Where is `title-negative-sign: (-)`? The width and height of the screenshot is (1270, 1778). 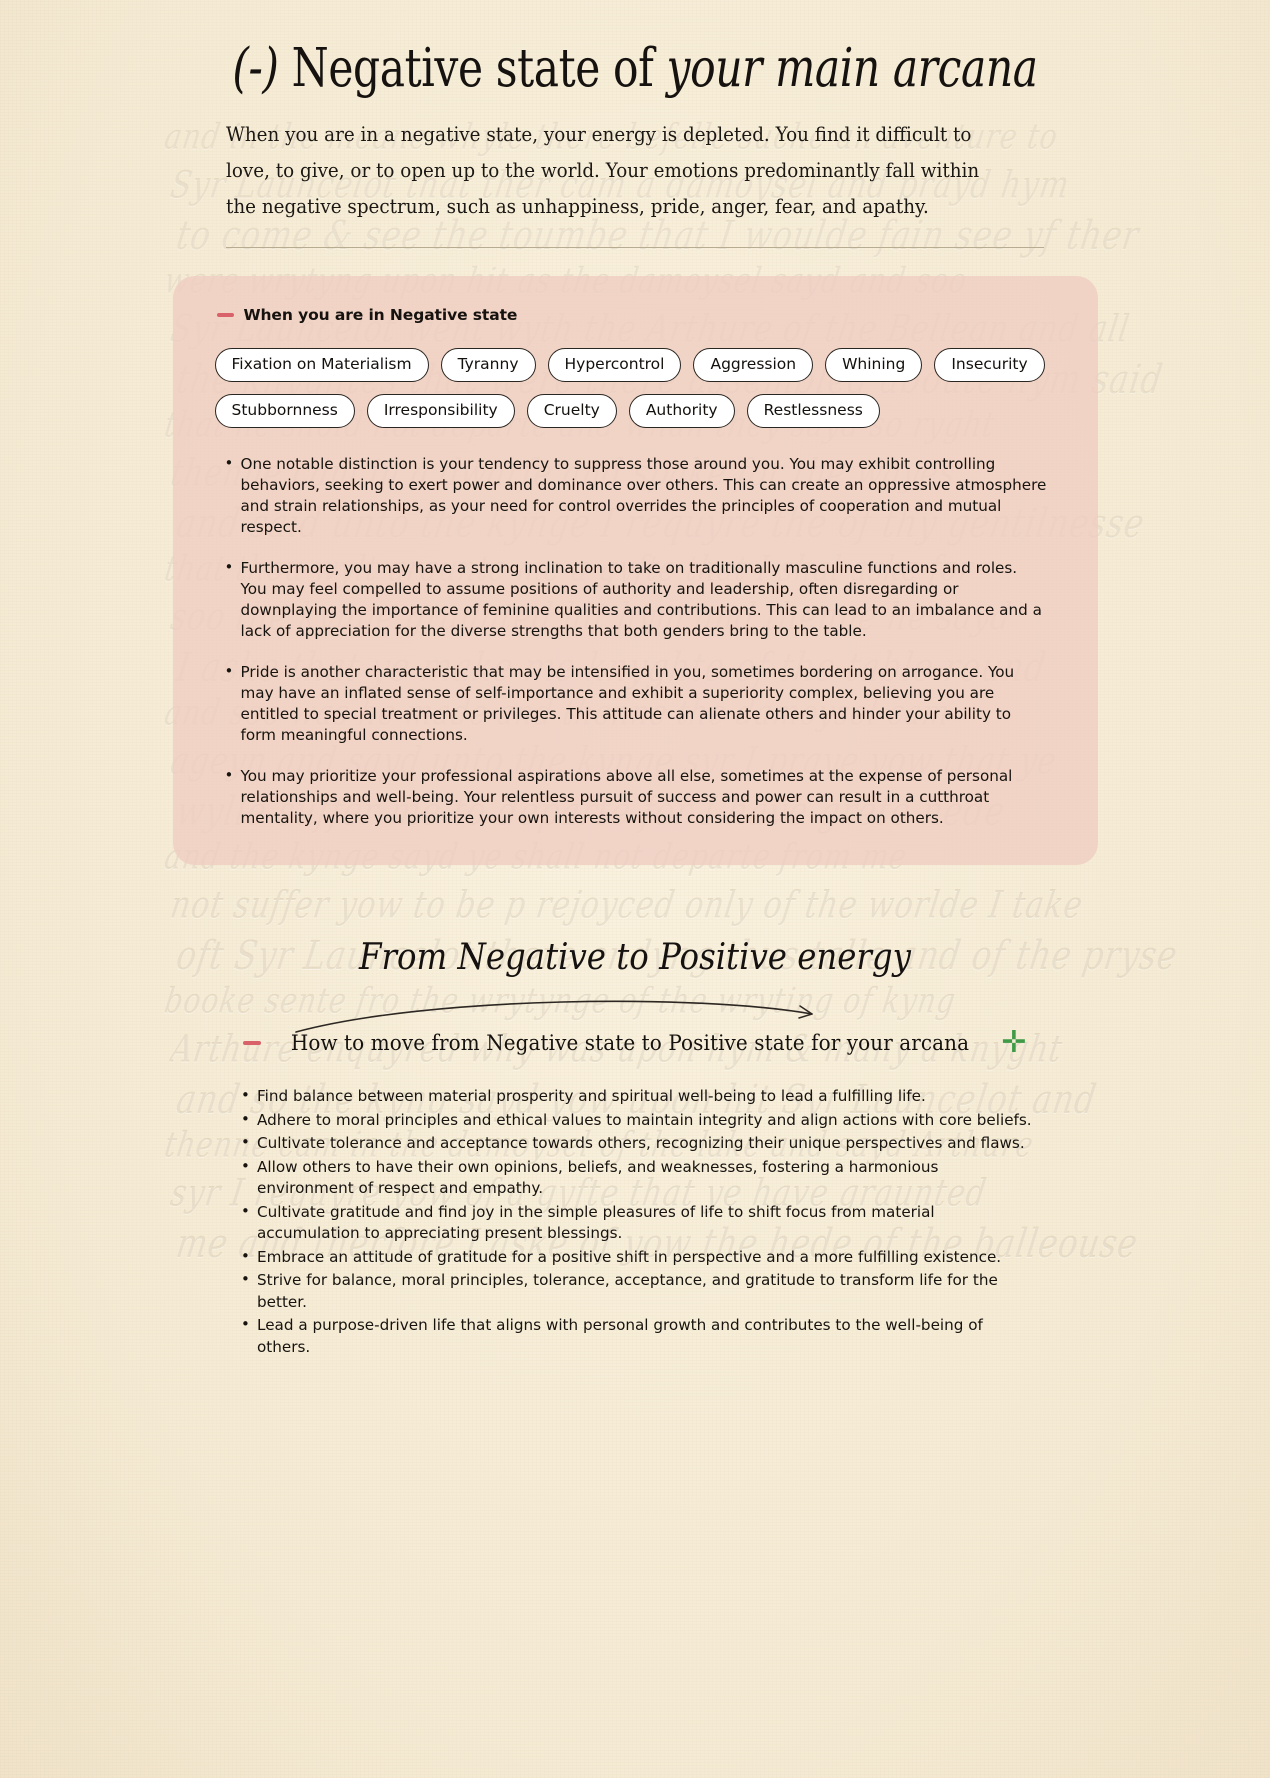
title-negative-sign: (-) is located at coordinates (255, 68).